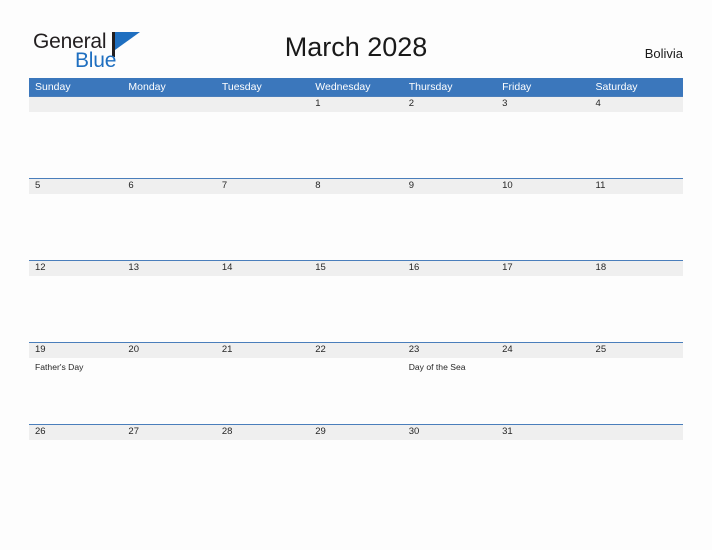 The height and width of the screenshot is (550, 712). I want to click on day-header-saturday: Saturday, so click(616, 87).